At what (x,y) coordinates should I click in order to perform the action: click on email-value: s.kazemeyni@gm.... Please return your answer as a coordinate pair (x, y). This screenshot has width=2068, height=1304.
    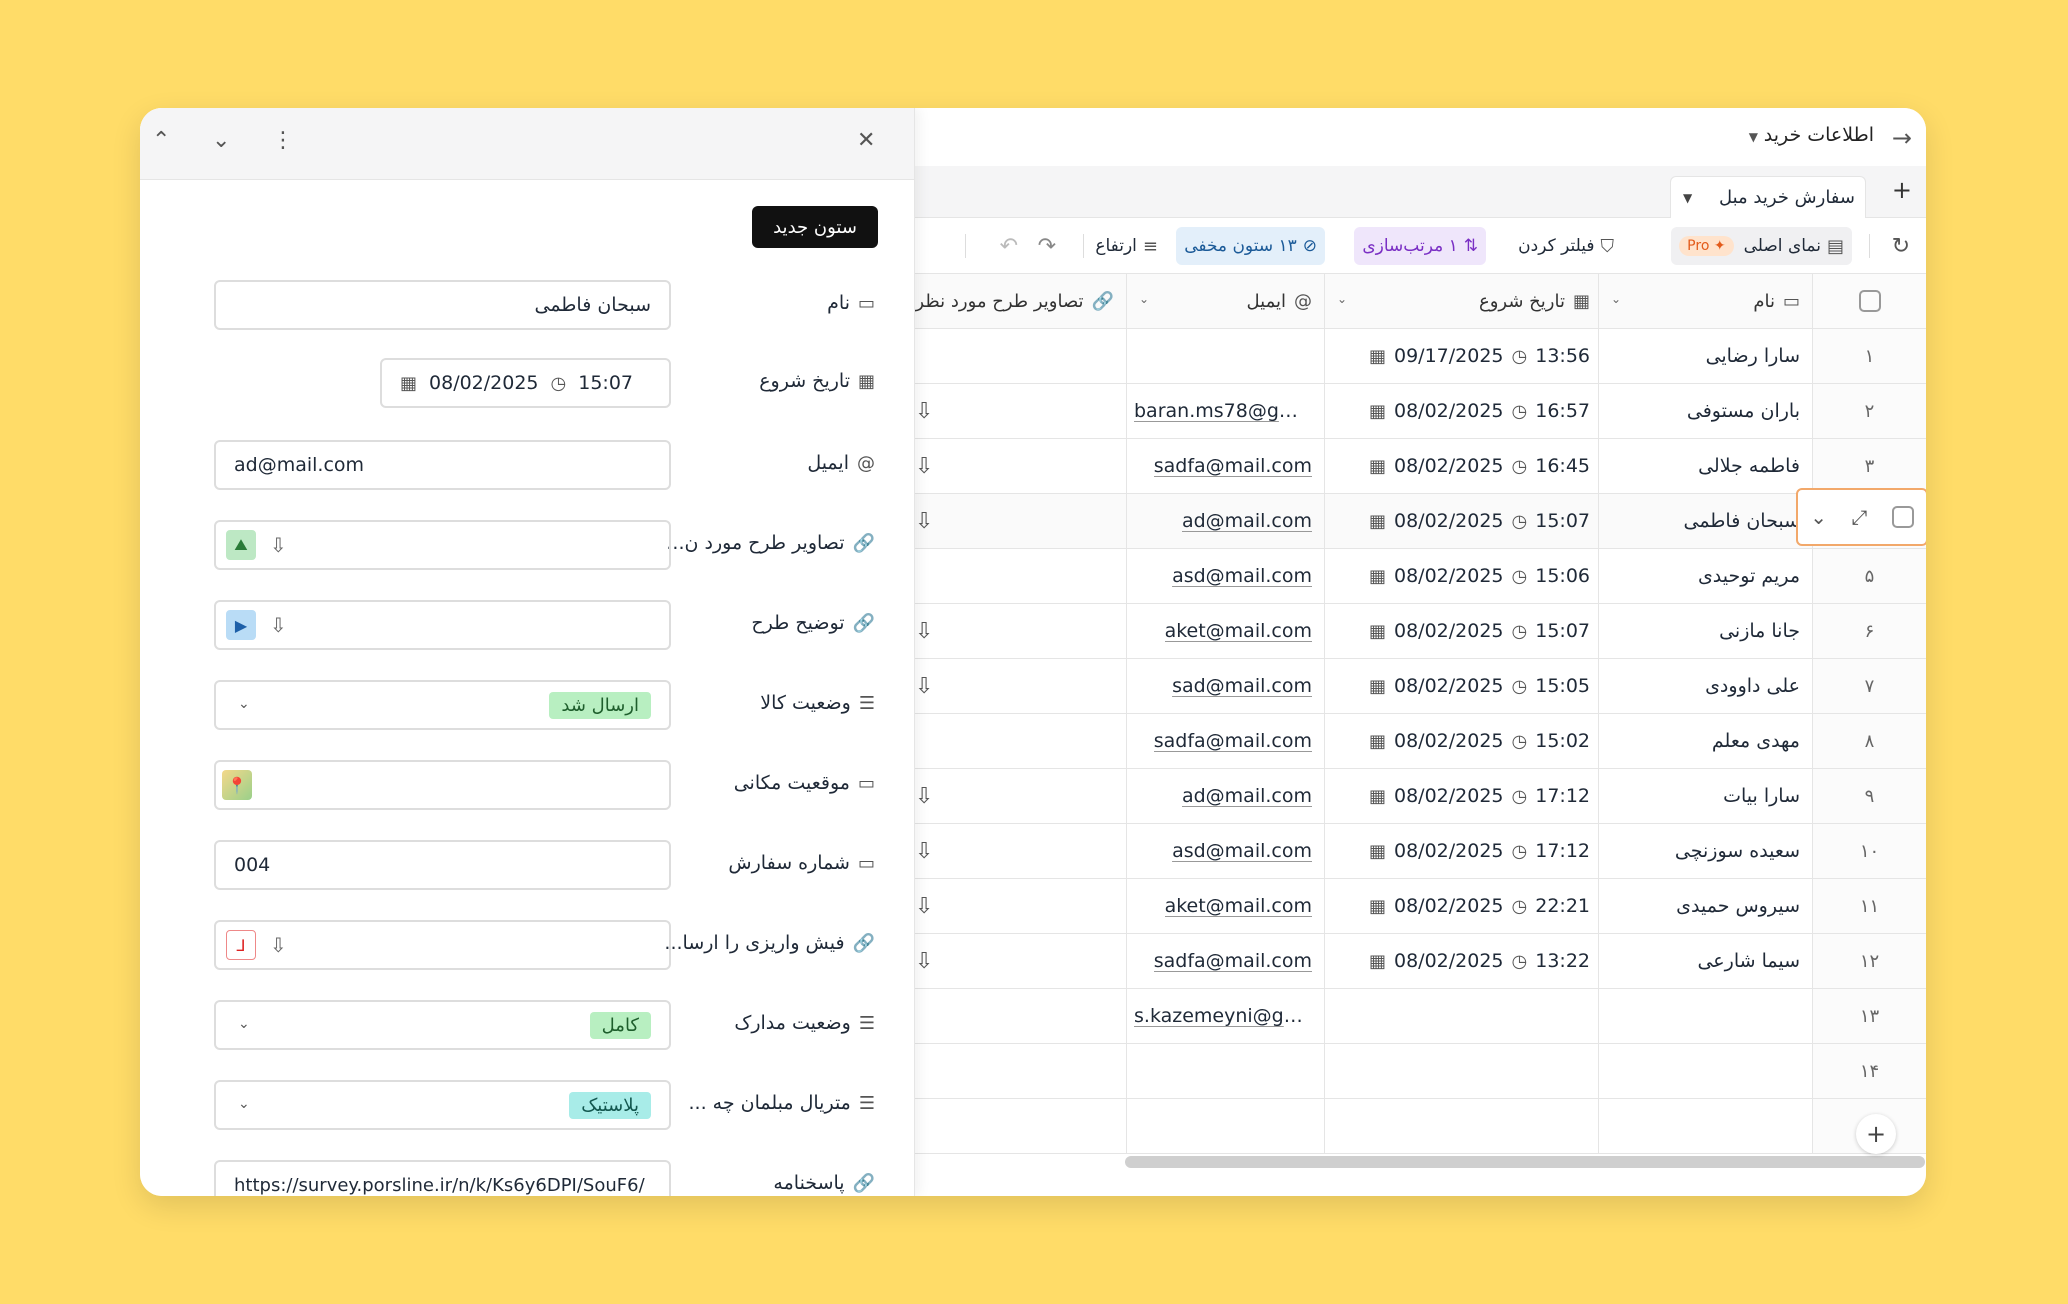
    Looking at the image, I should click on (1223, 1016).